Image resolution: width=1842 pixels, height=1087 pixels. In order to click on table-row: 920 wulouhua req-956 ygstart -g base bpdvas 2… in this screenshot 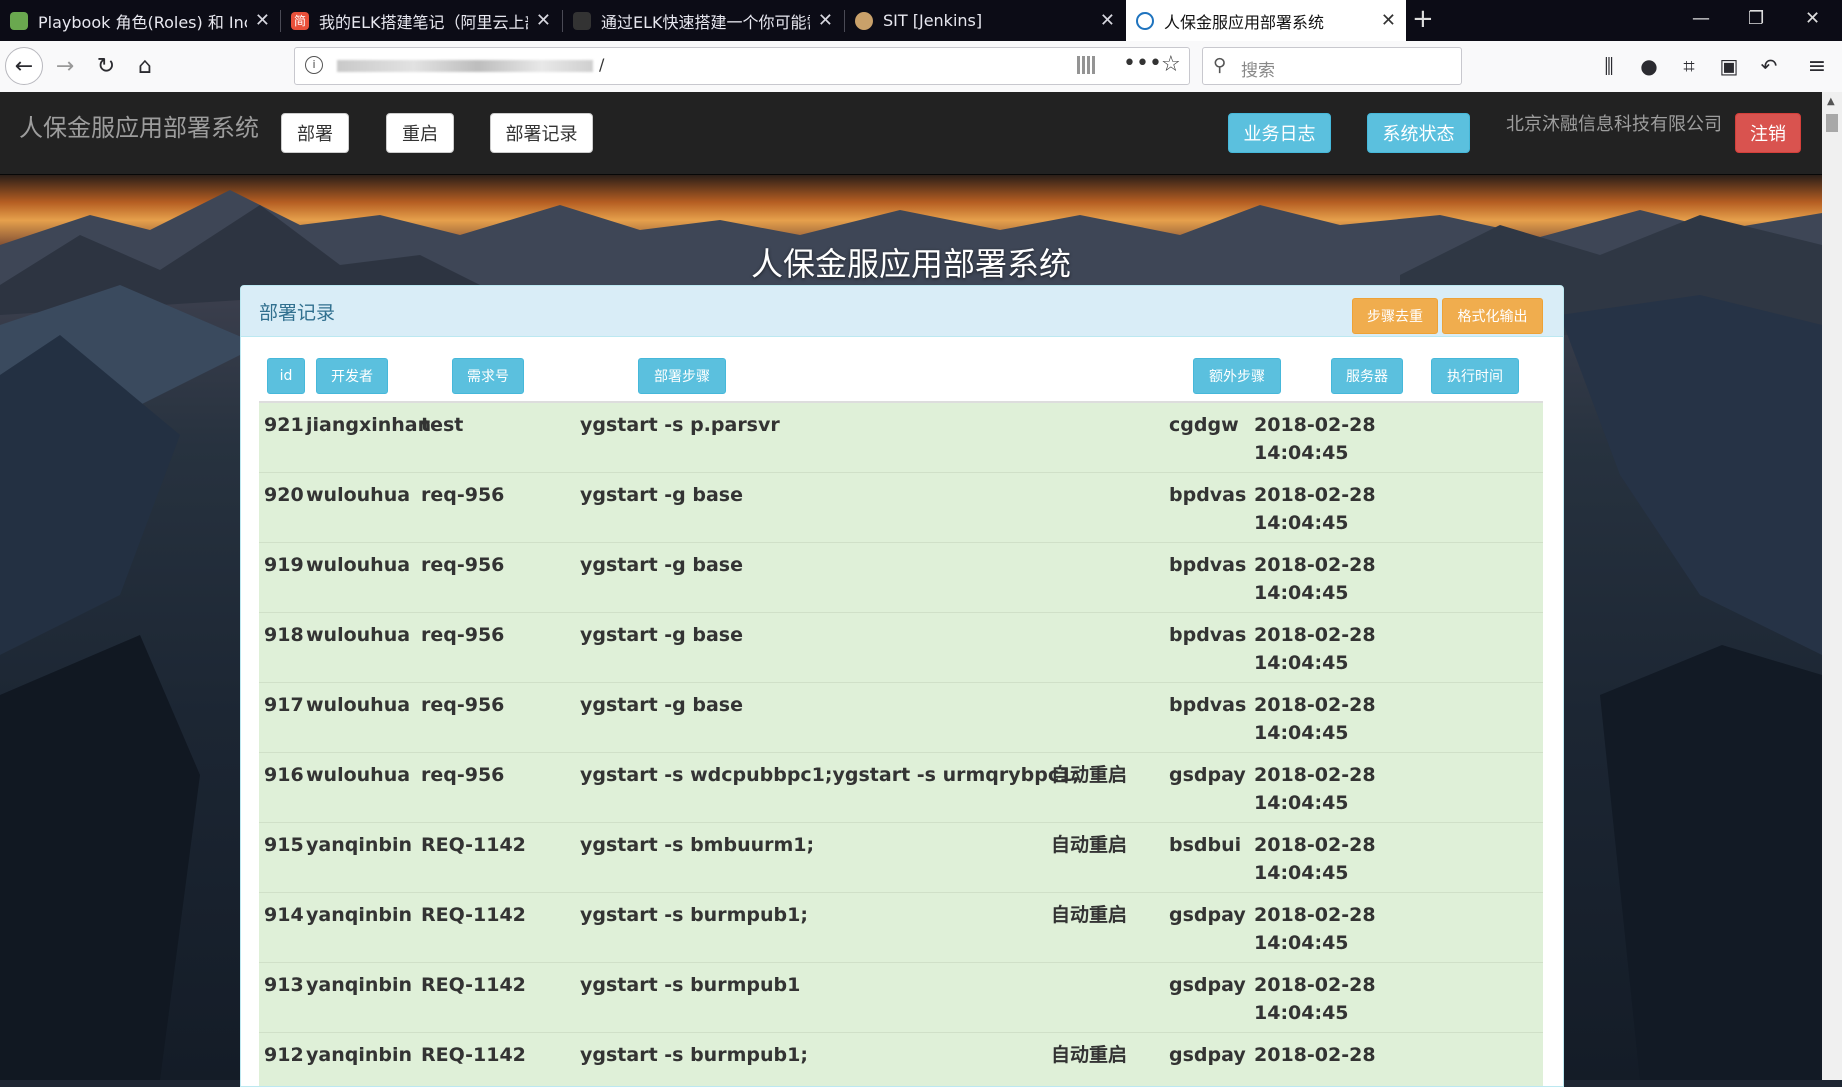, I will do `click(901, 508)`.